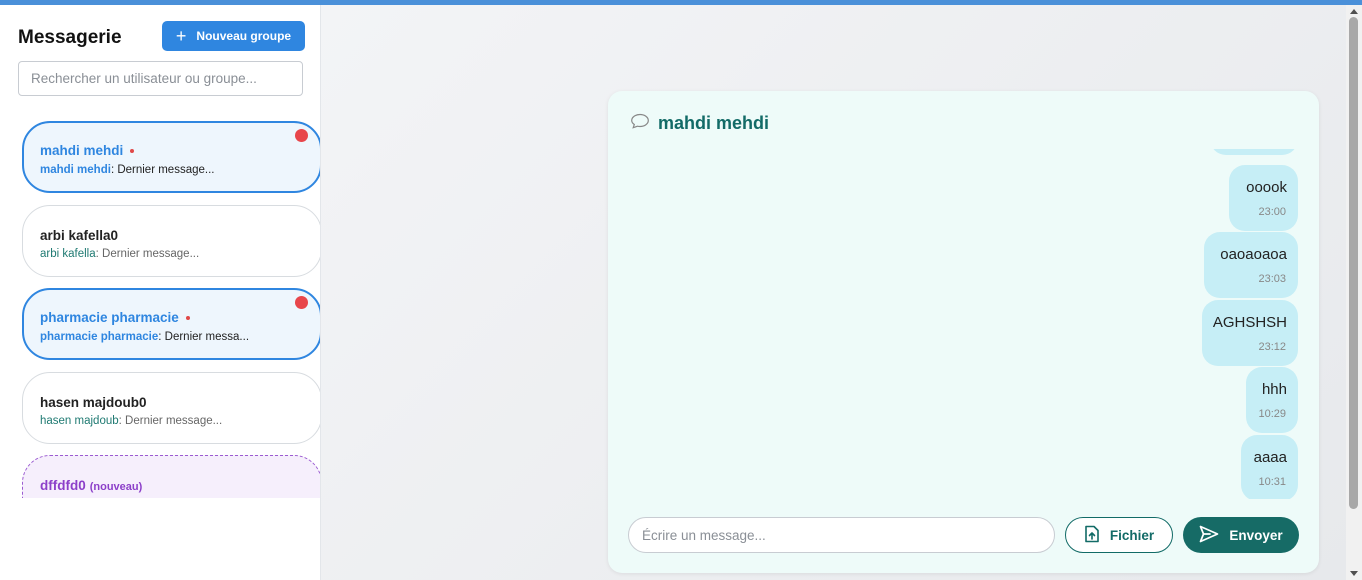  Describe the element at coordinates (1253, 254) in the screenshot. I see `message-text: oaoaoaoa` at that location.